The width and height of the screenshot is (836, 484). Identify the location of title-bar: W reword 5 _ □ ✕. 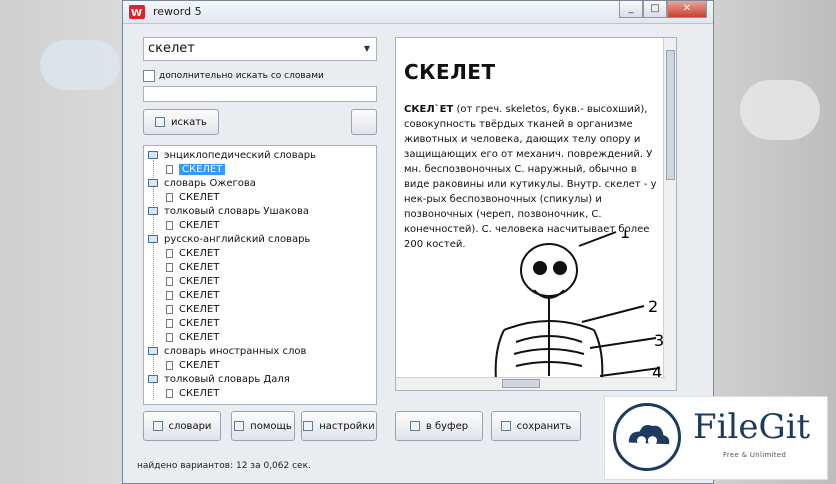
(418, 12).